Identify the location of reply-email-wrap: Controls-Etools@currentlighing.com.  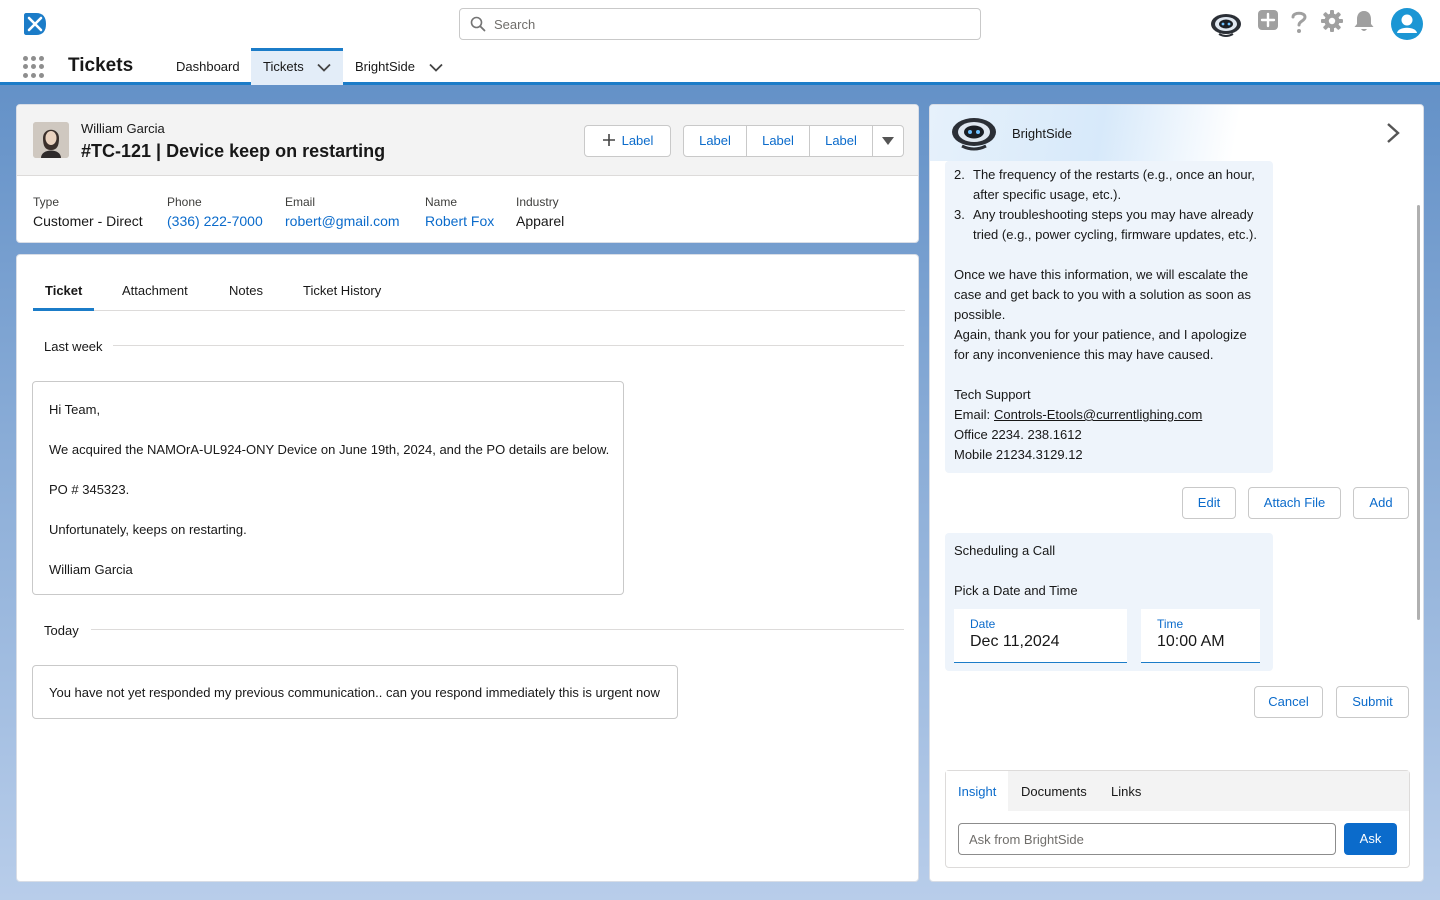
(1098, 415).